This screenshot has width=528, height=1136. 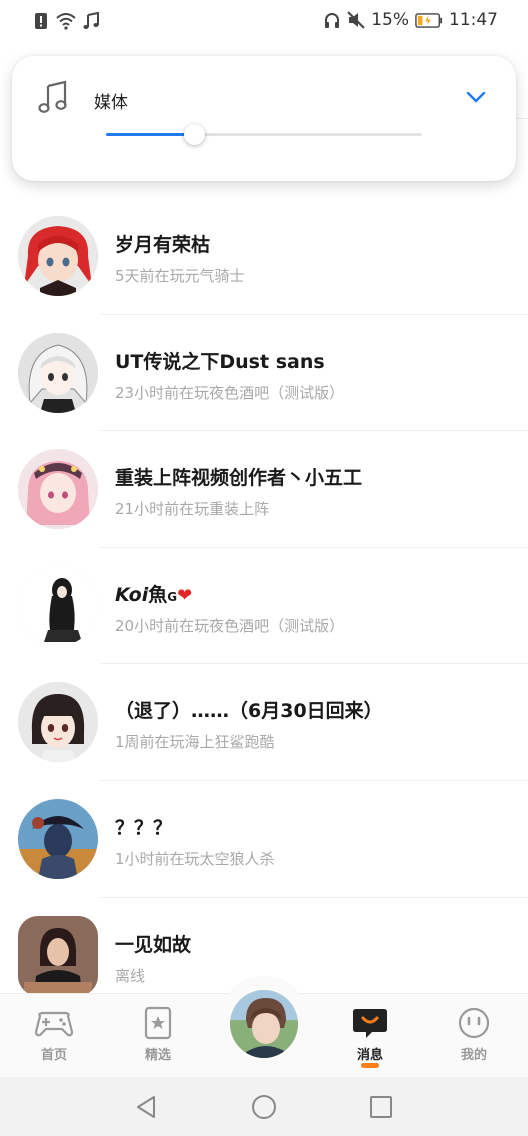 I want to click on friend-status: 23小时前在玩夜色酒吧（测试版）, so click(x=230, y=392).